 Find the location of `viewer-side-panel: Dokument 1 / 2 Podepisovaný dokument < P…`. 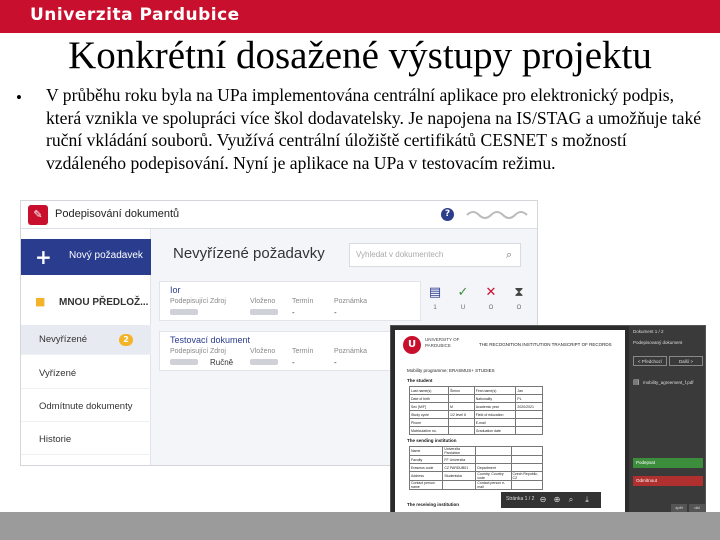

viewer-side-panel: Dokument 1 / 2 Podepisovaný dokument < P… is located at coordinates (667, 419).